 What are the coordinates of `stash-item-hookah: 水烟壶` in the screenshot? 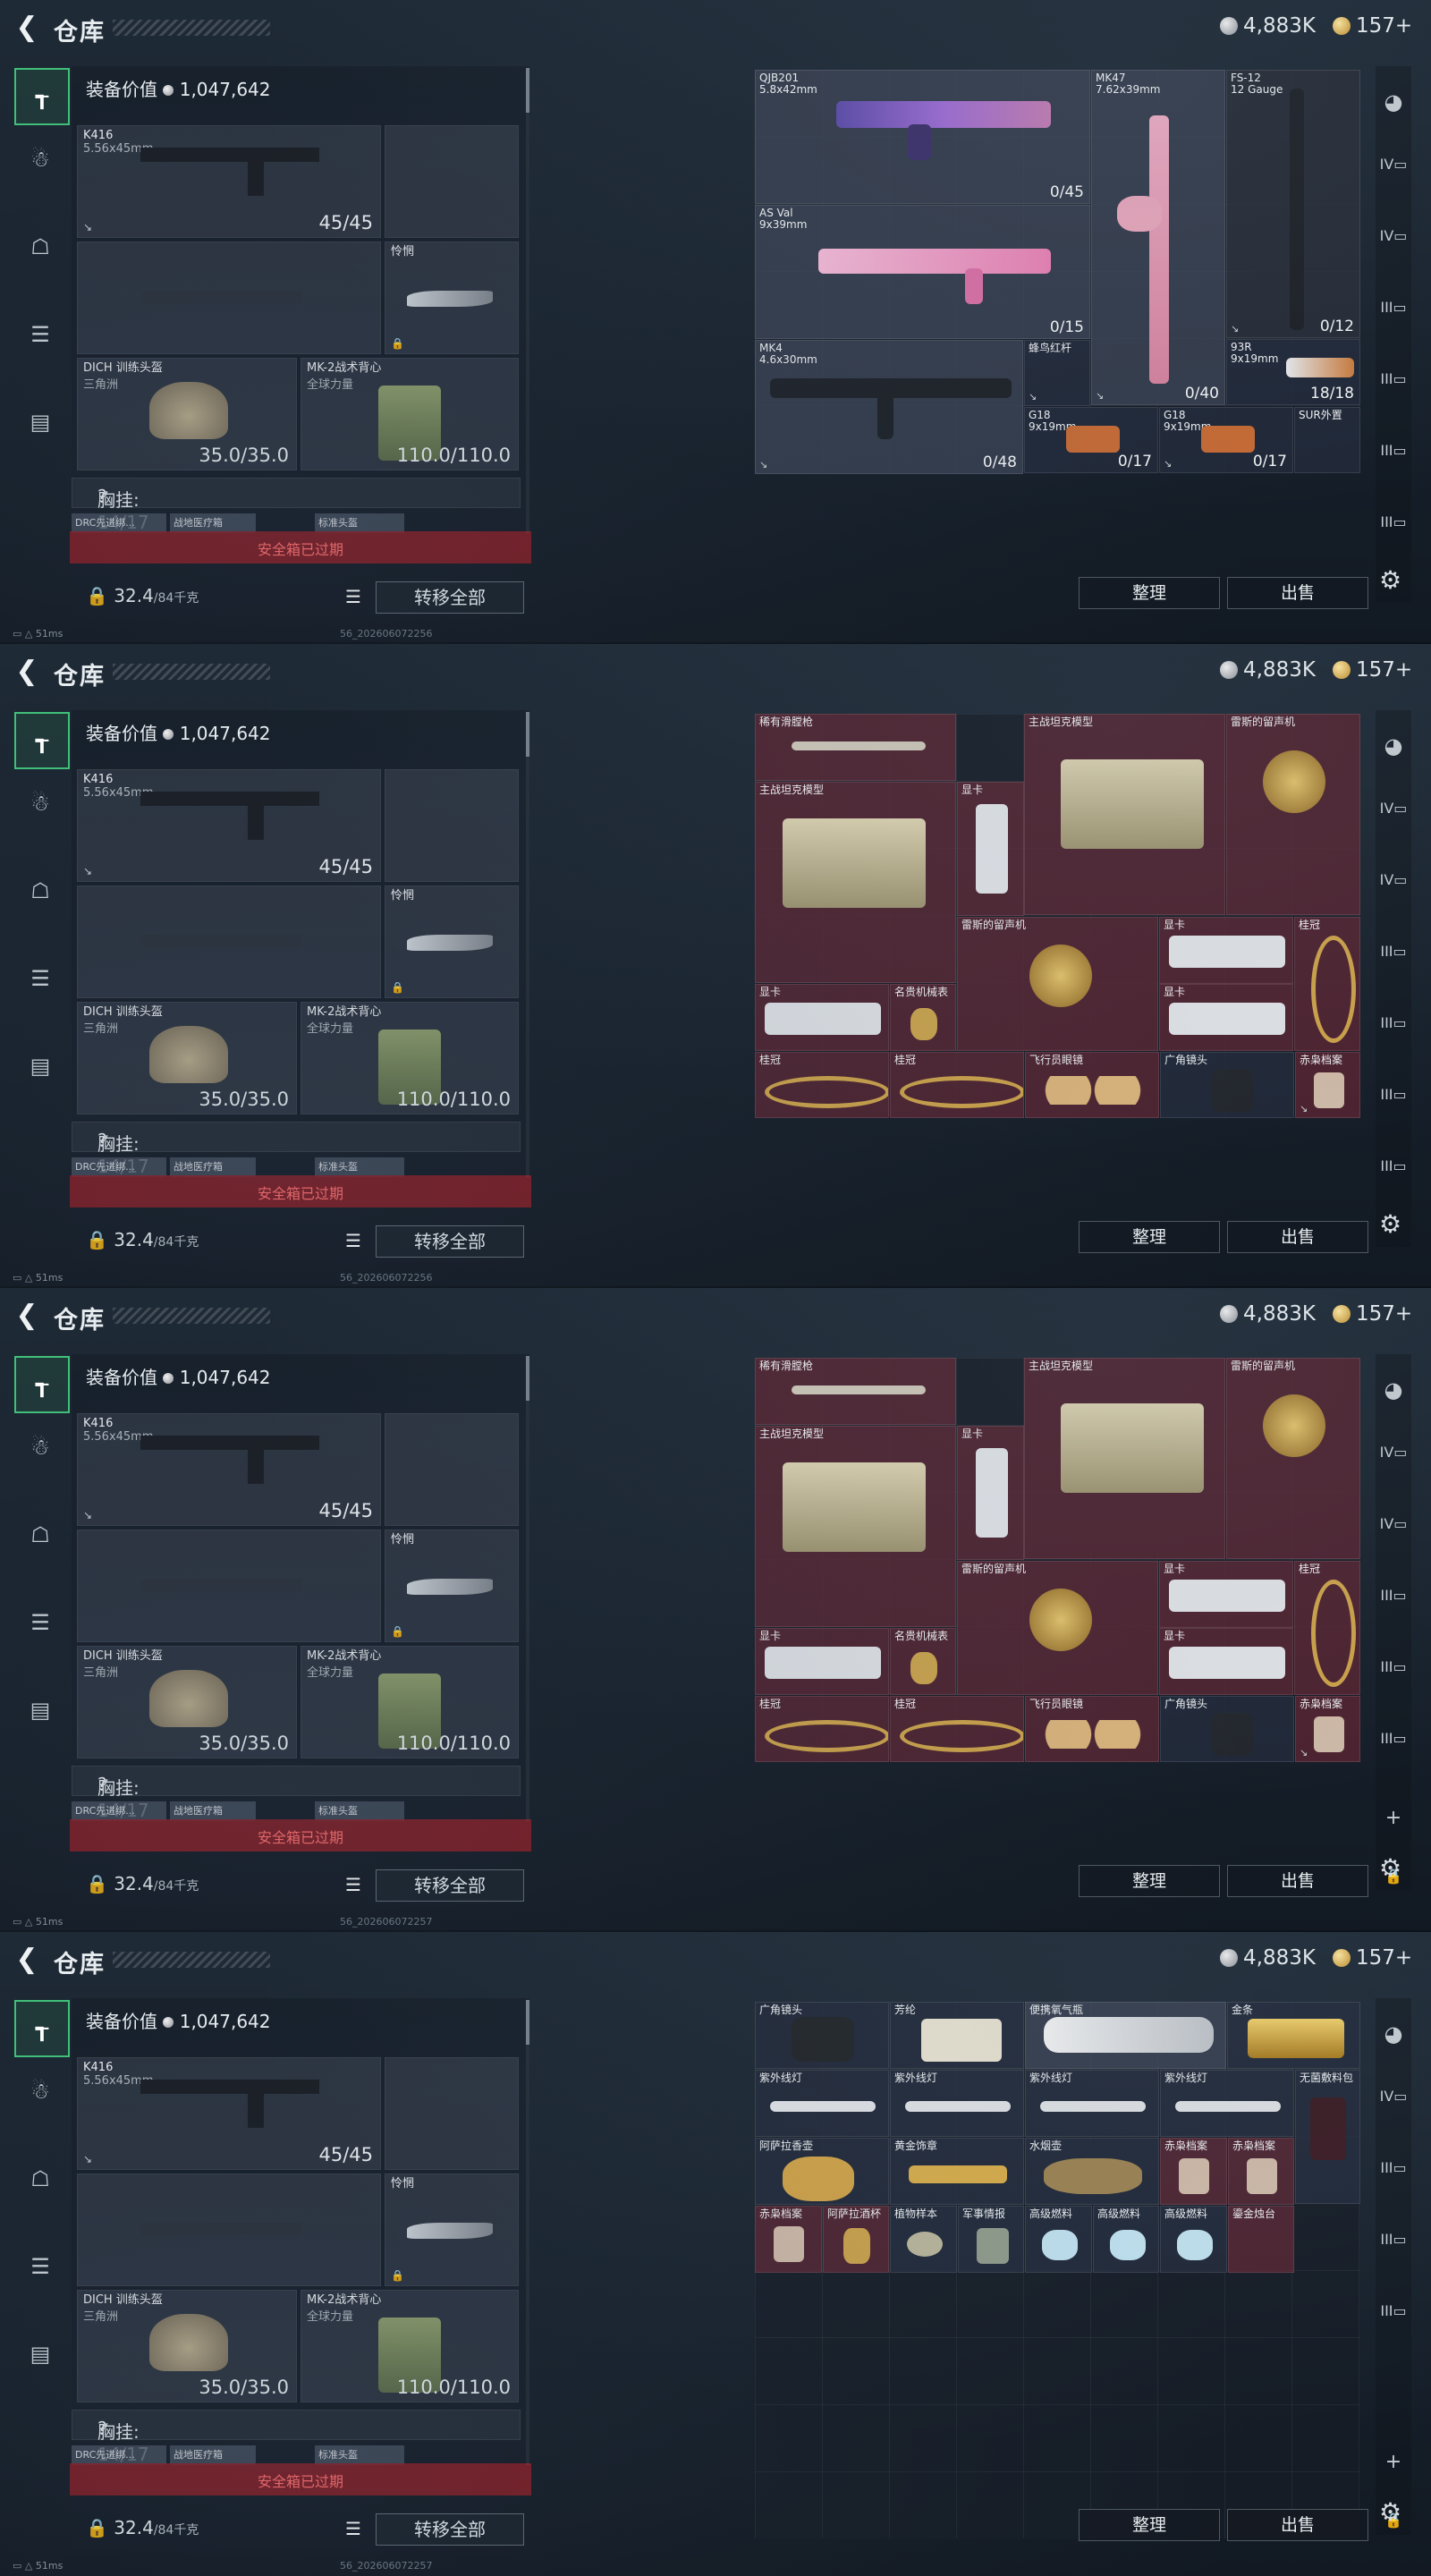 It's located at (1092, 2171).